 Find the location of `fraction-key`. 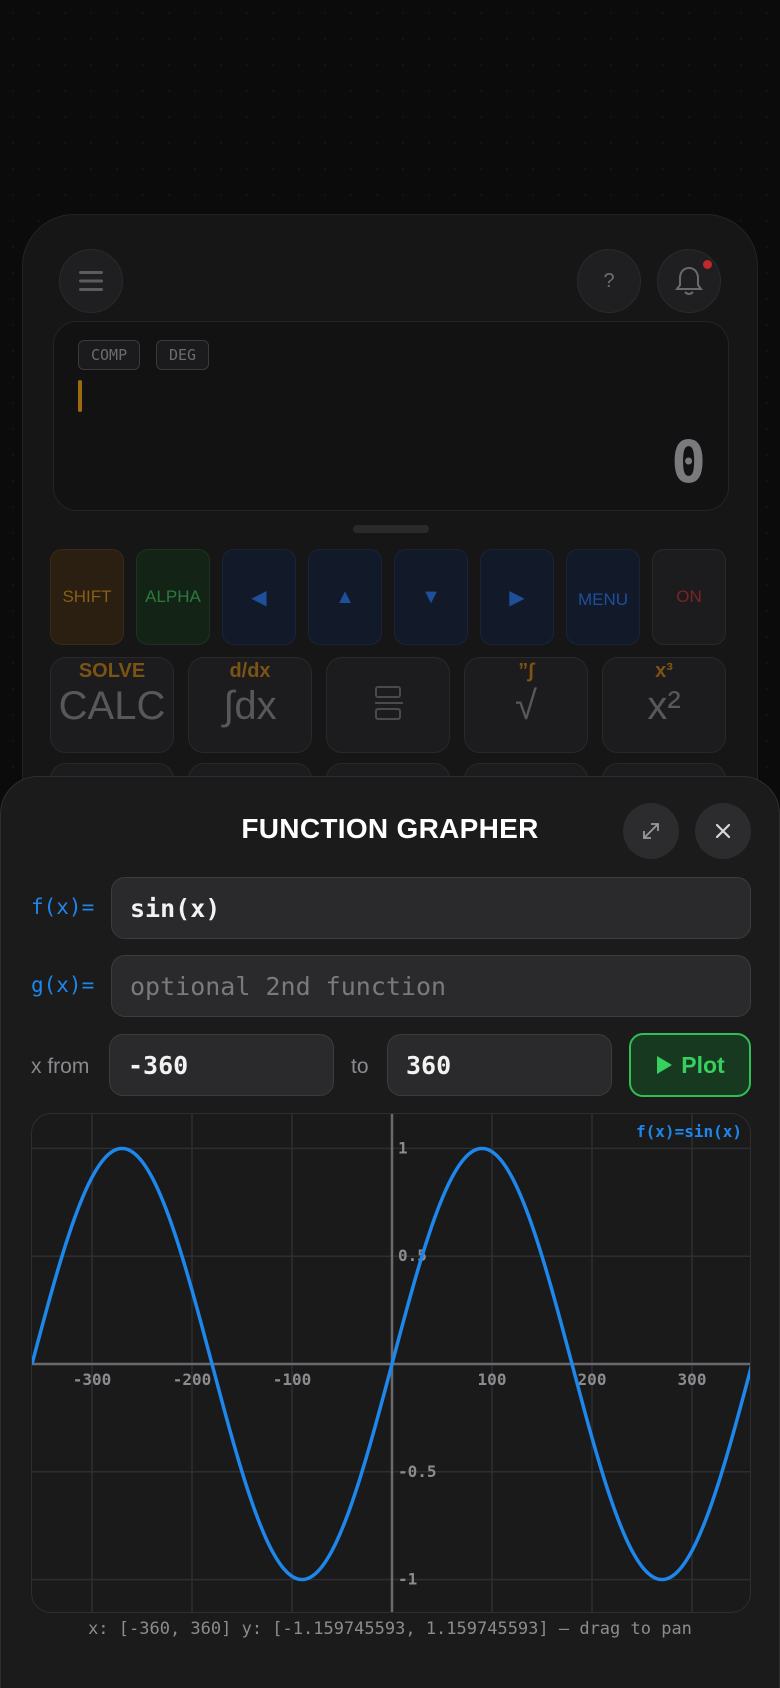

fraction-key is located at coordinates (388, 705).